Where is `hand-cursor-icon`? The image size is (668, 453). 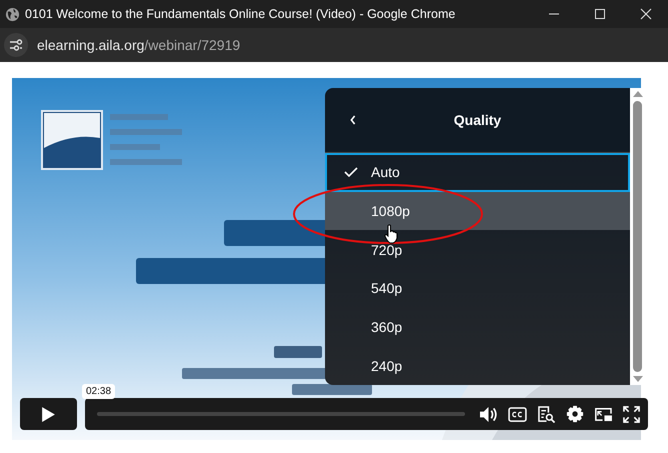
hand-cursor-icon is located at coordinates (391, 234).